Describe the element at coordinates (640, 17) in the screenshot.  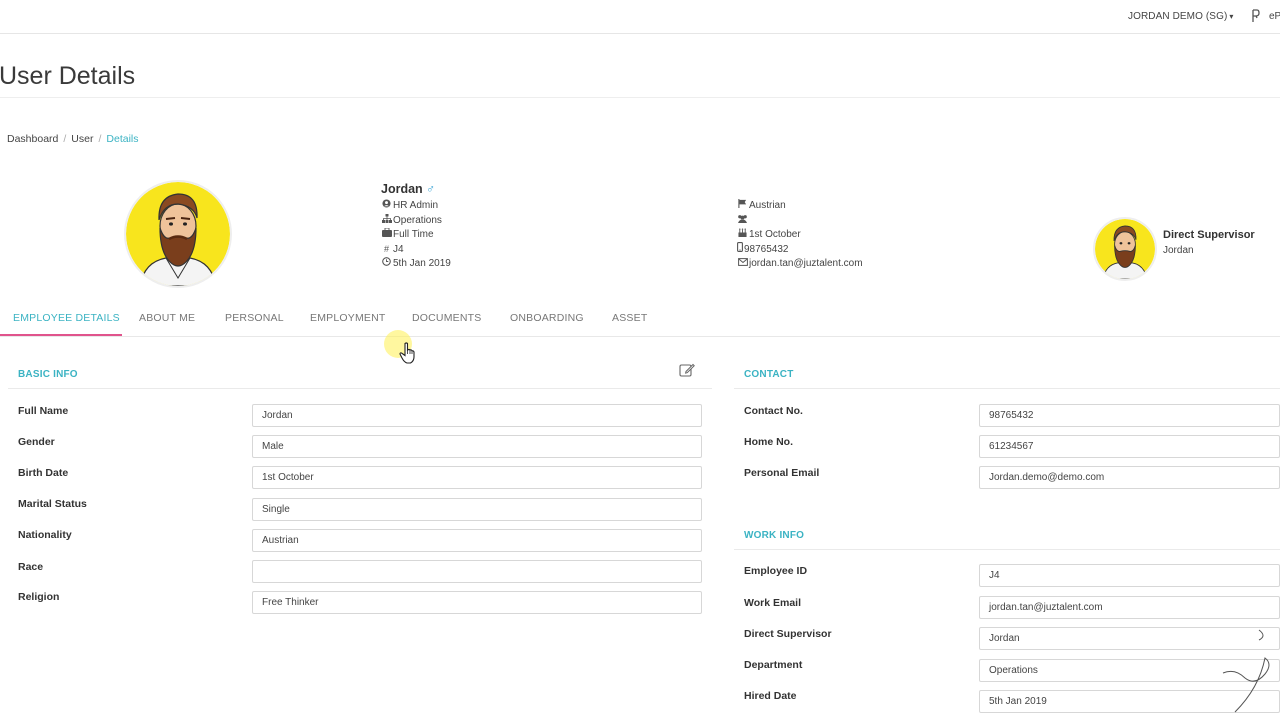
I see `top-navbar: JORDAN DEMO (SG) ▾ eP` at that location.